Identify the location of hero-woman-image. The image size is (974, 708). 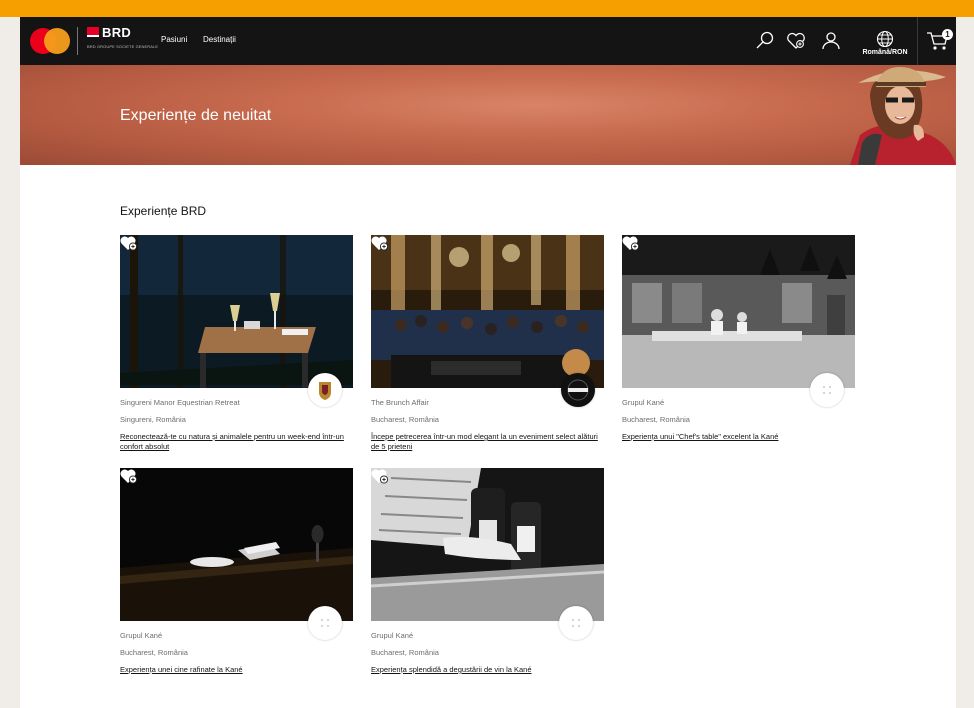
(903, 116).